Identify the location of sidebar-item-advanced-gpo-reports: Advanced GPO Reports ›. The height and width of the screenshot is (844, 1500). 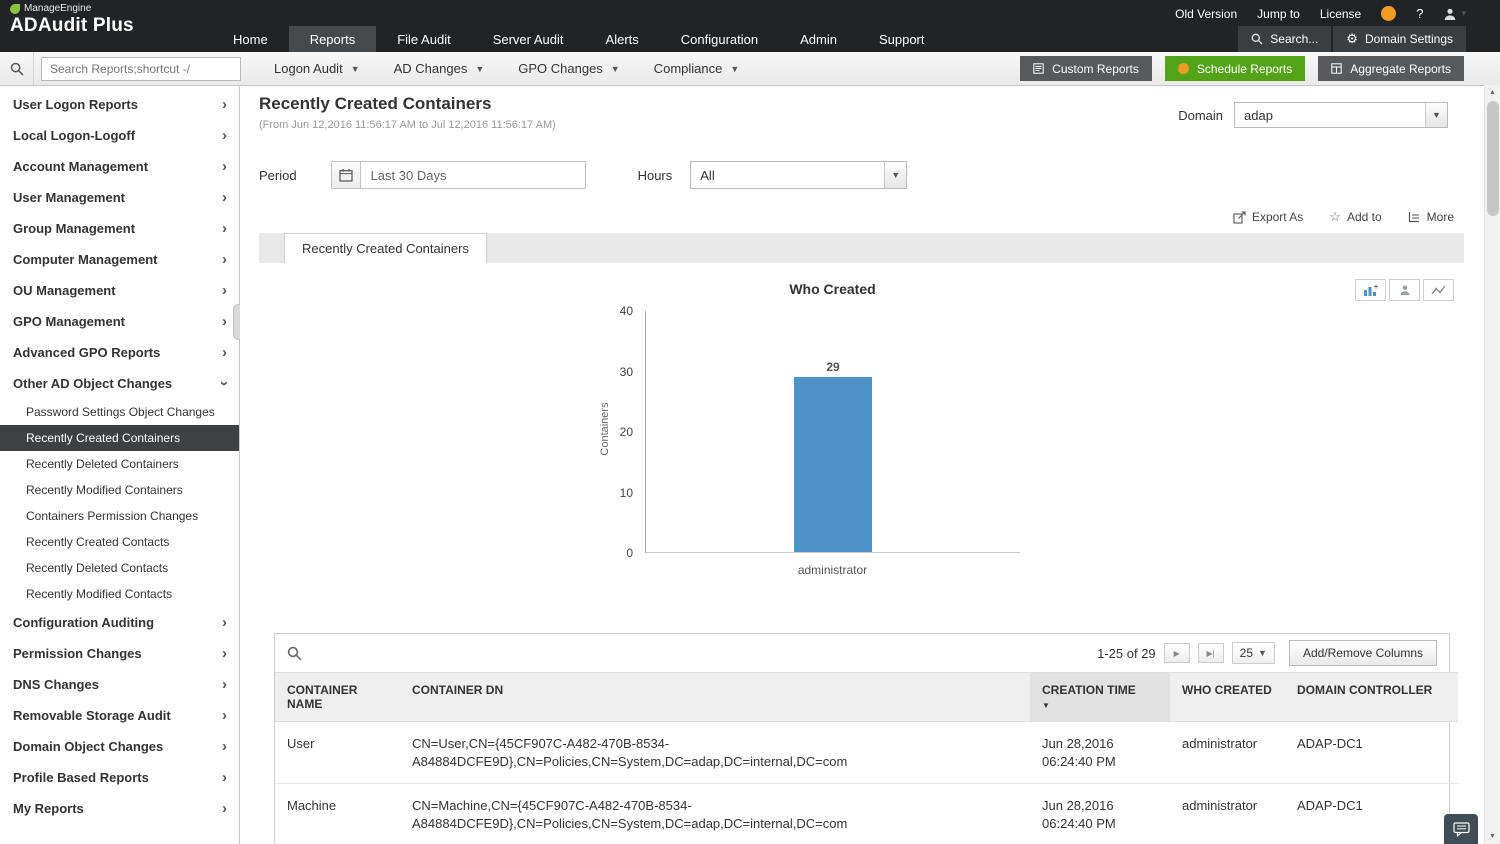
(119, 352).